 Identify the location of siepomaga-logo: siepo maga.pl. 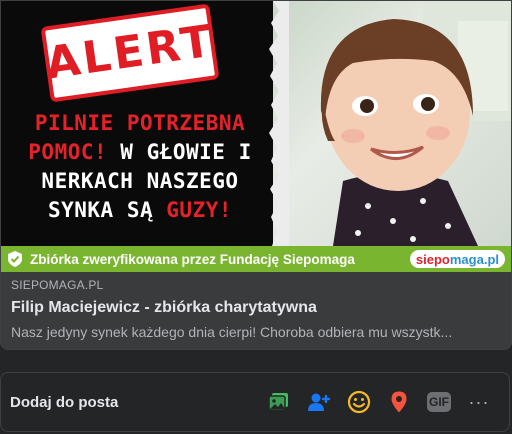
(457, 259).